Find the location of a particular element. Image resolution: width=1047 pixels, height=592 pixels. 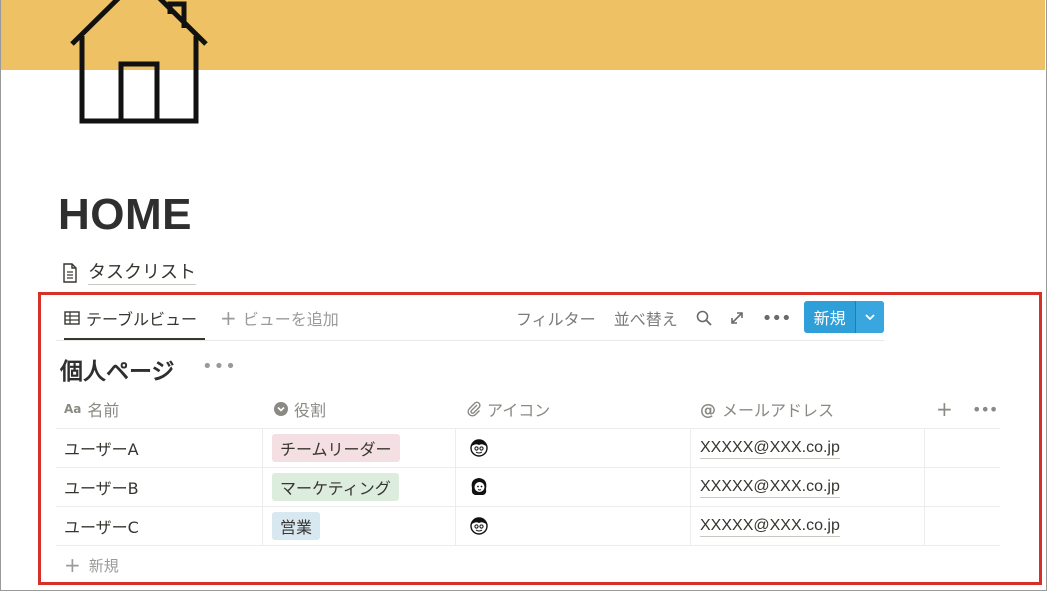

add-row-label: 新規 is located at coordinates (103, 565).